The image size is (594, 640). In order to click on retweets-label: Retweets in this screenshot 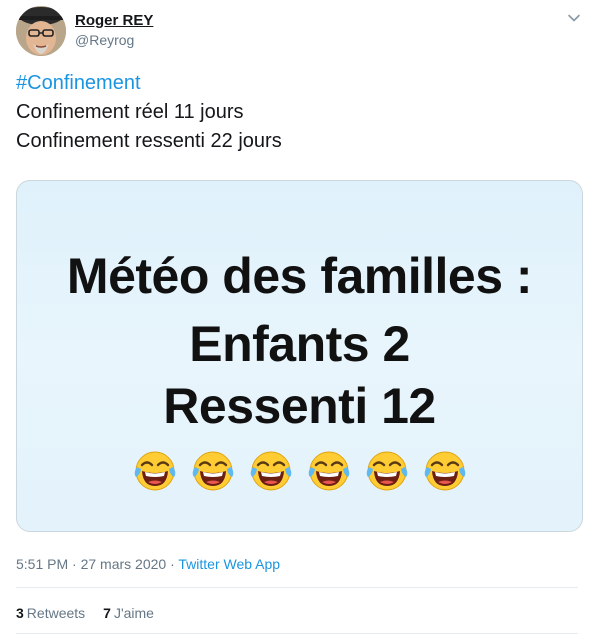, I will do `click(56, 613)`.